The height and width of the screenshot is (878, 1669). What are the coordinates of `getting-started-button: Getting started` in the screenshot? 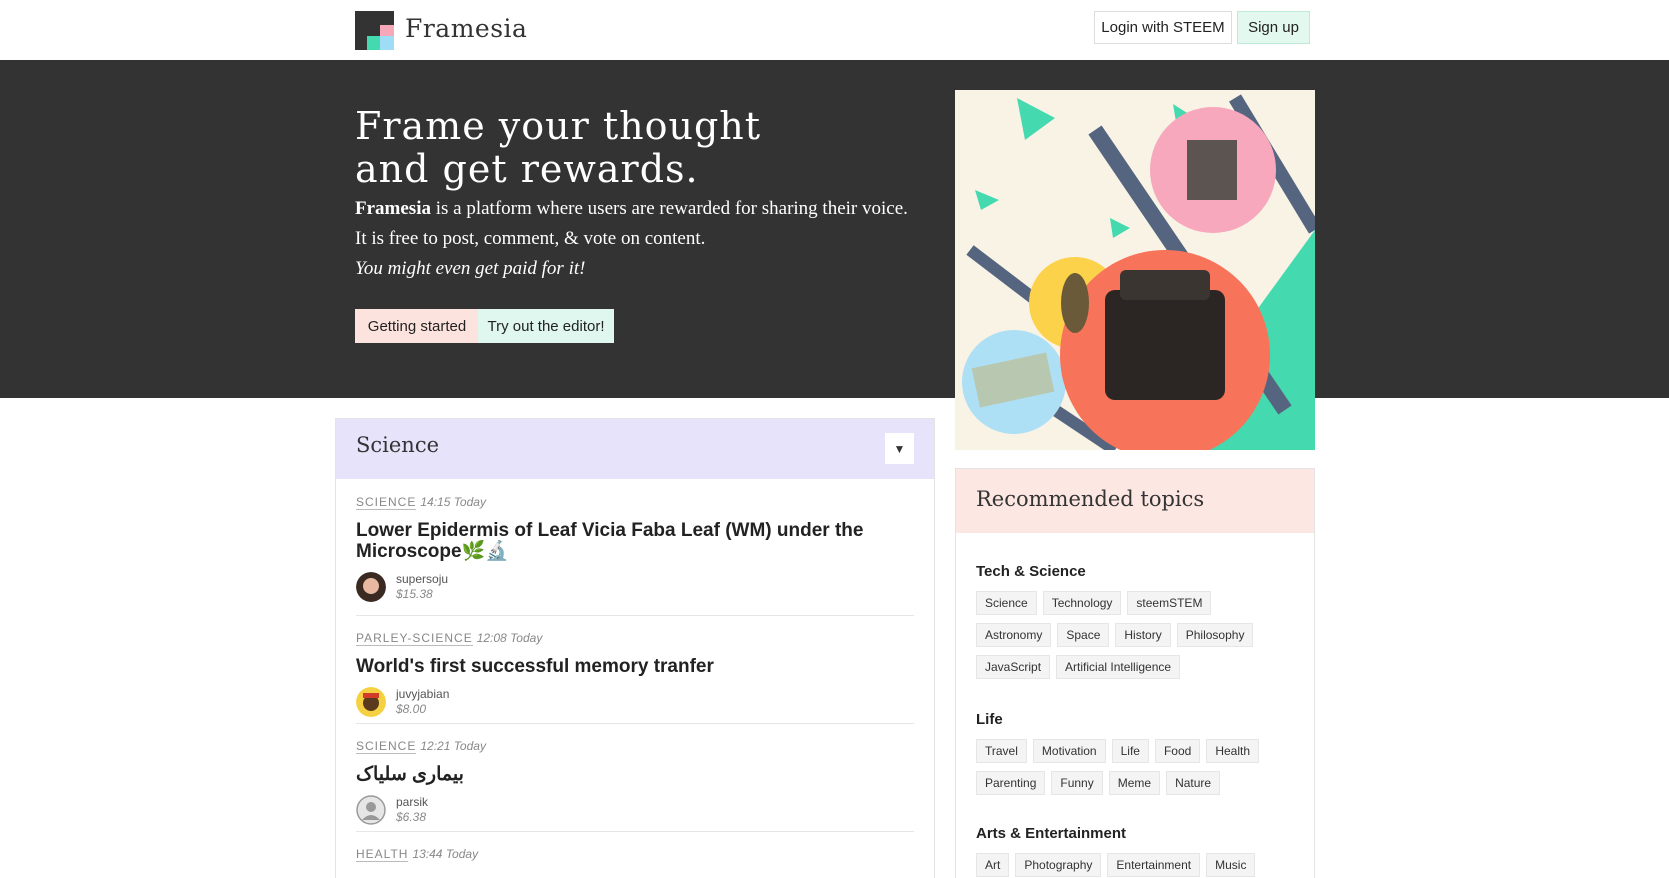 It's located at (417, 326).